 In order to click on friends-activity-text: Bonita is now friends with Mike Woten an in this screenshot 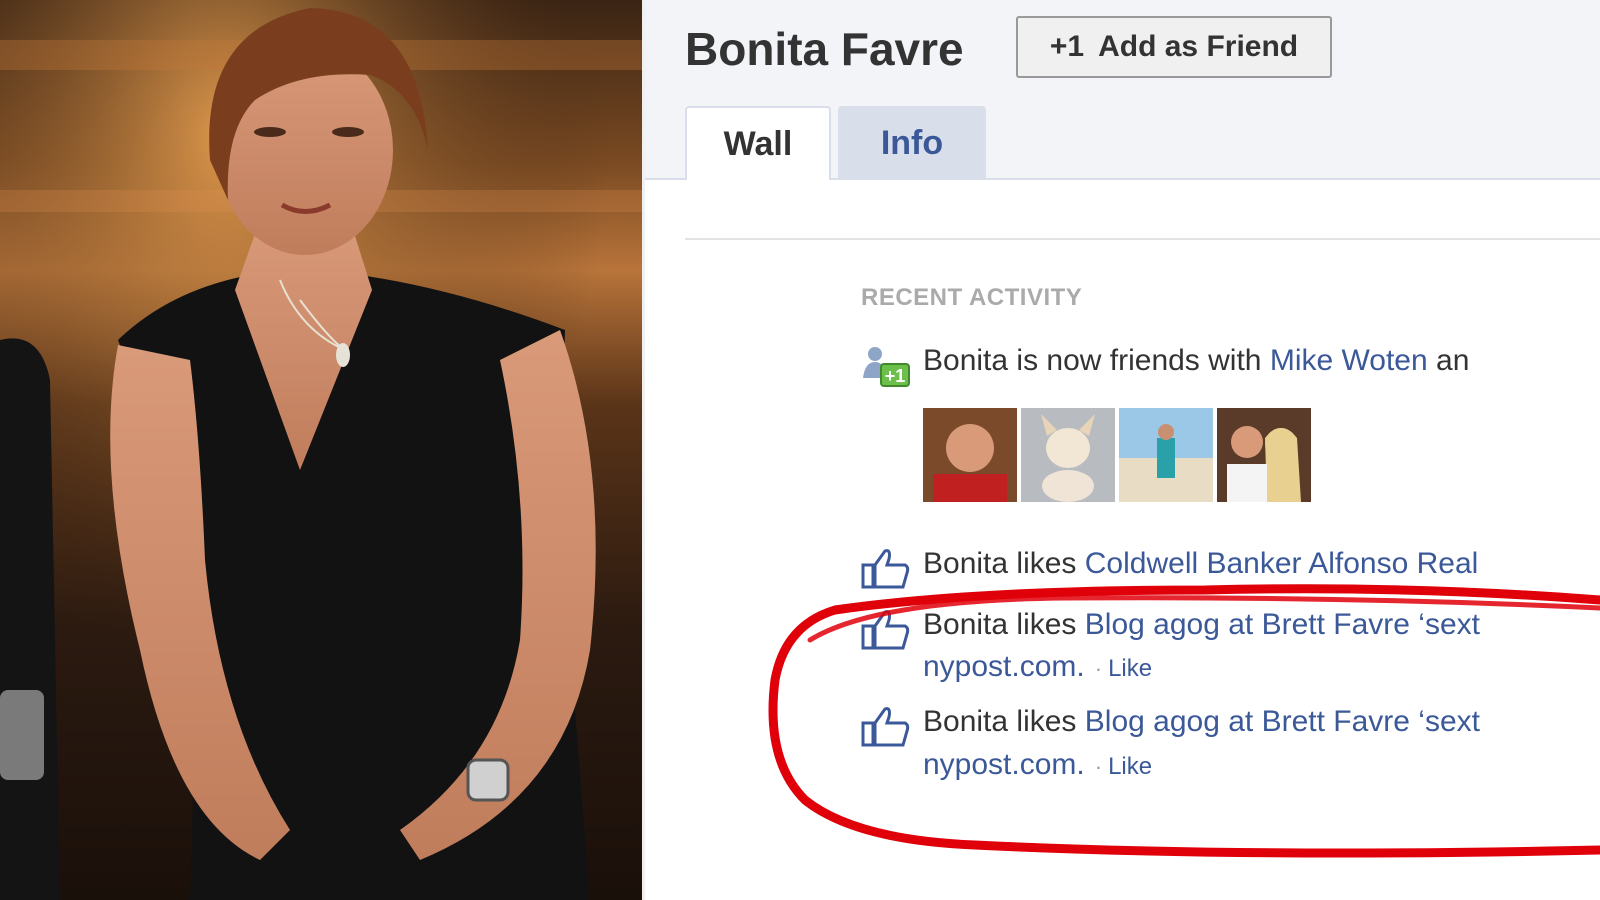, I will do `click(1196, 361)`.